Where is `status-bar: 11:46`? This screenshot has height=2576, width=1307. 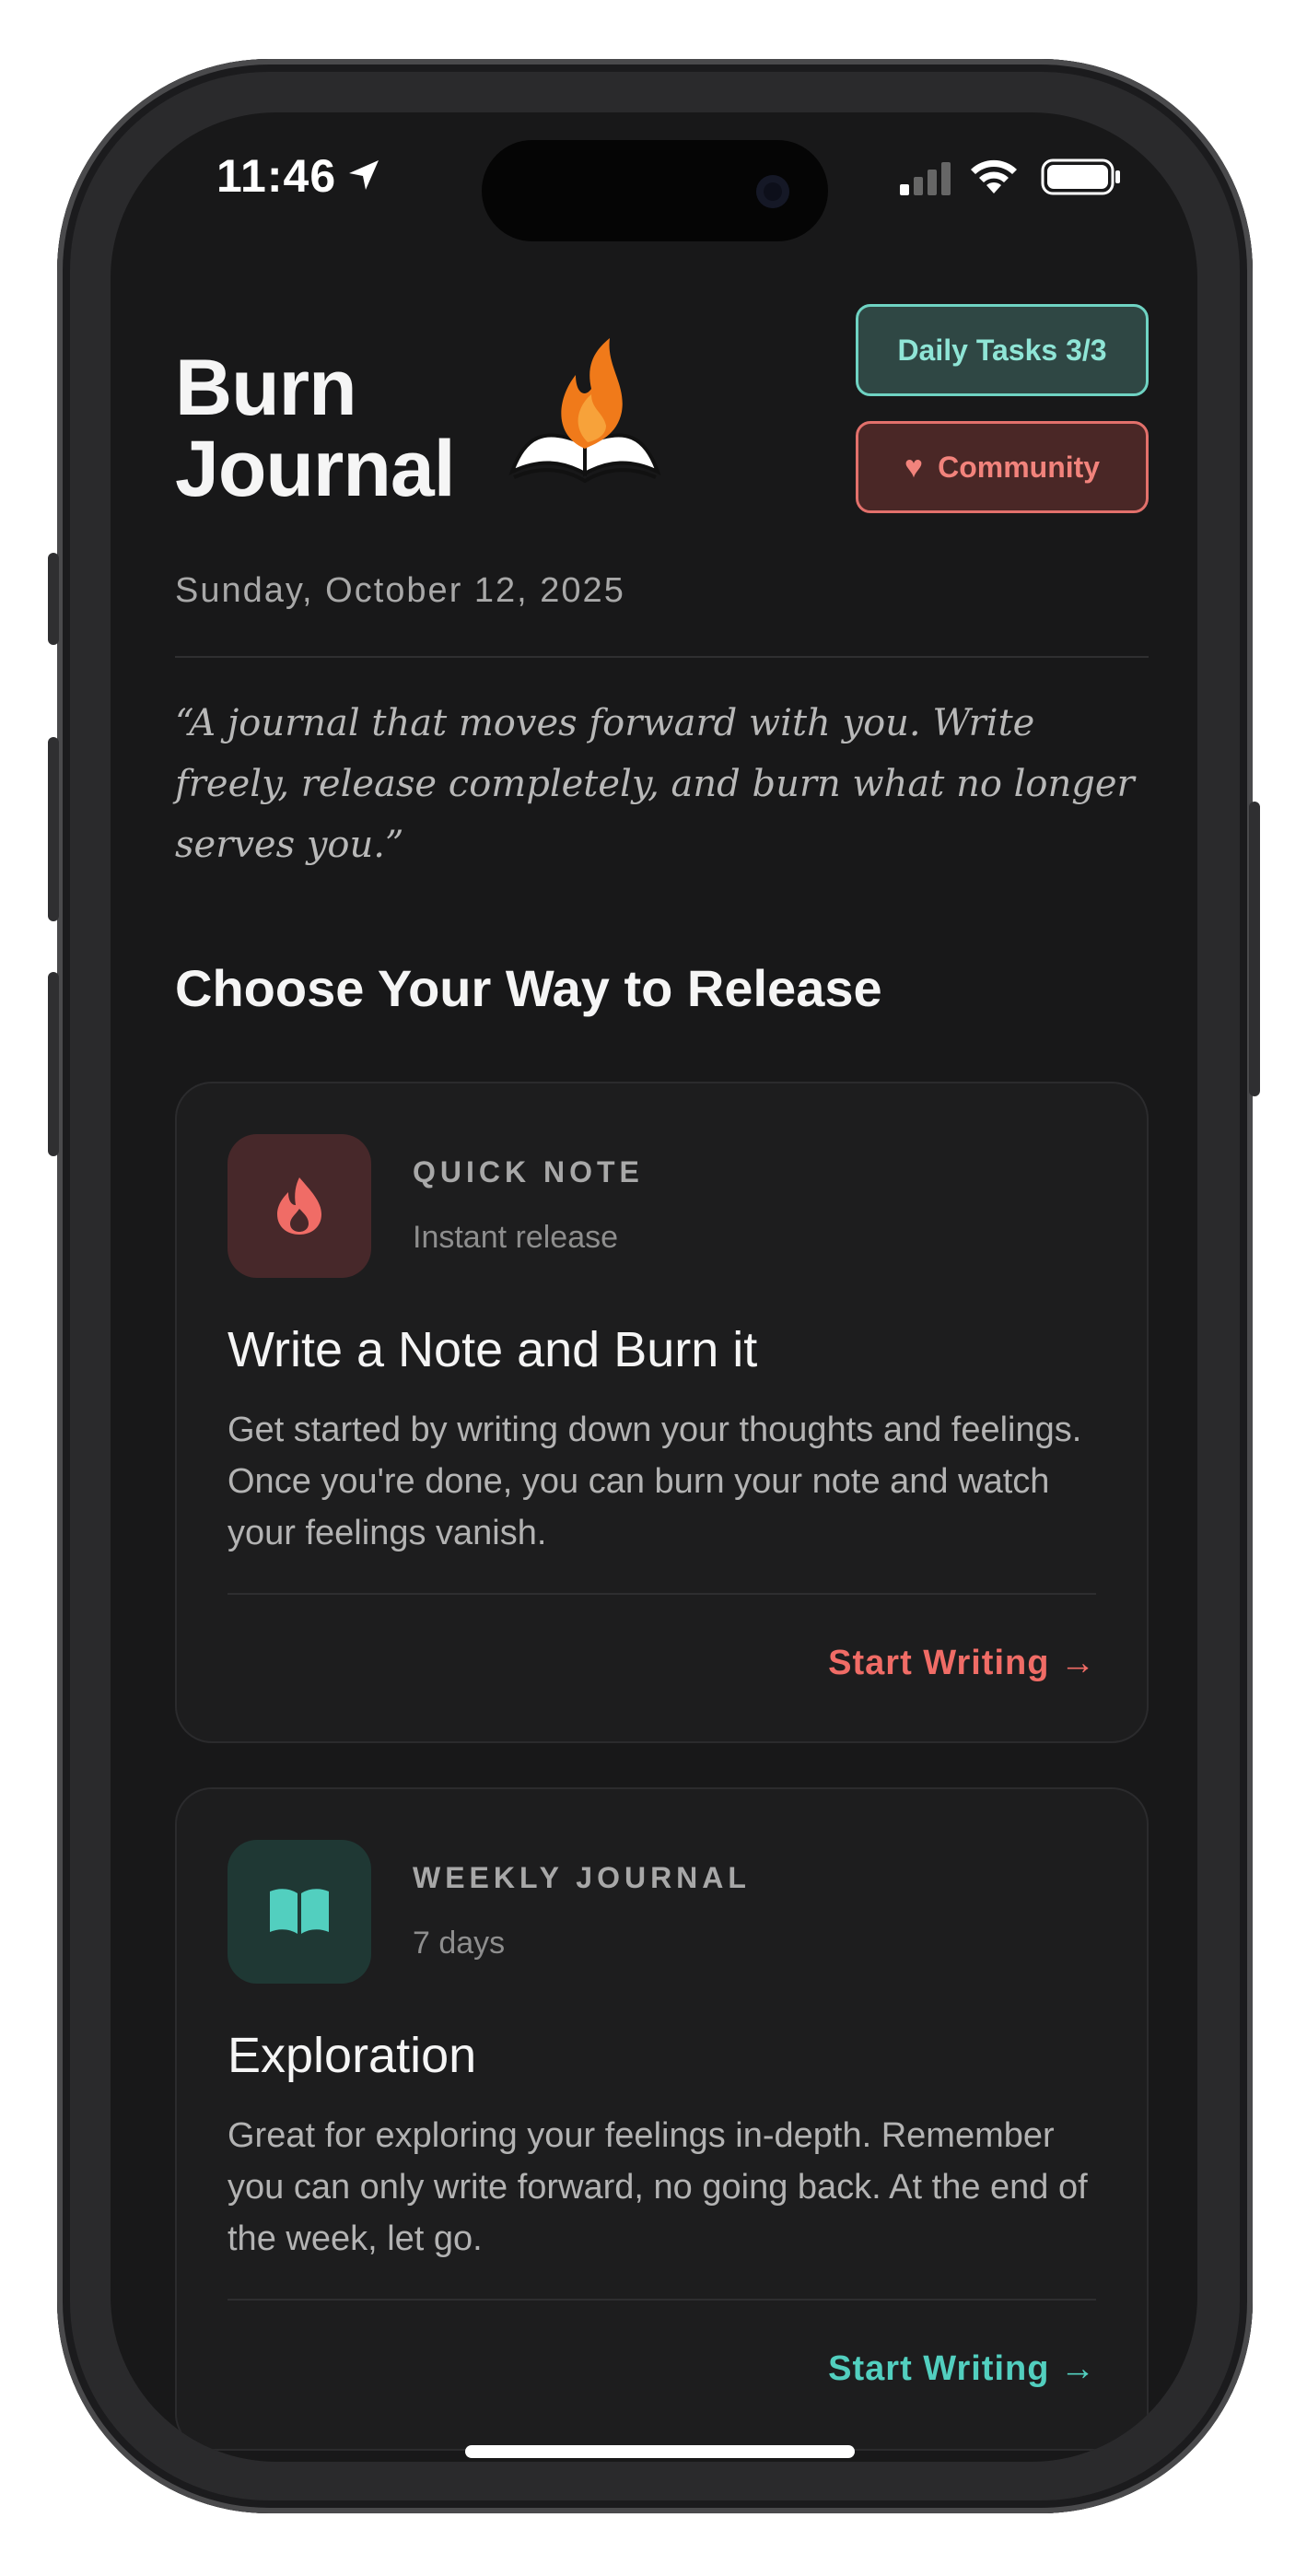 status-bar: 11:46 is located at coordinates (654, 181).